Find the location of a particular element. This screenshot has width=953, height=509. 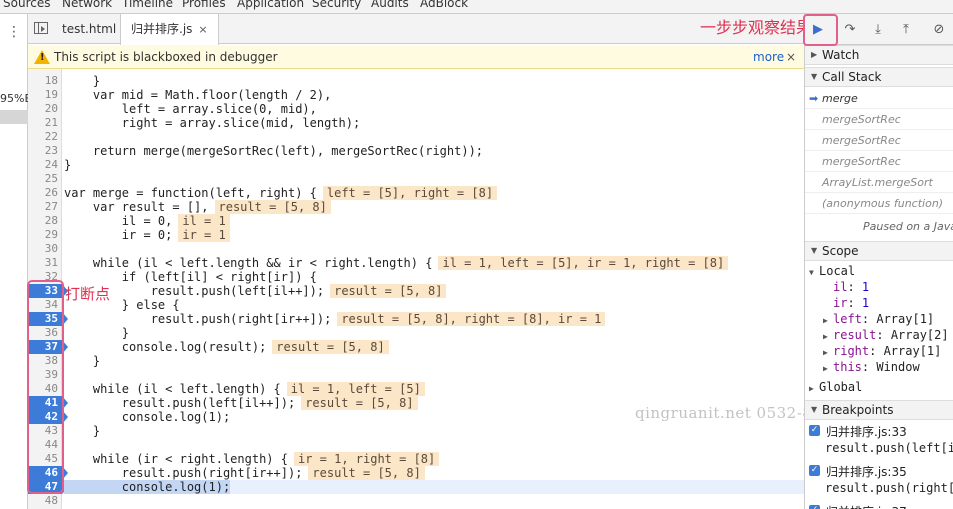

menu-item: Sources is located at coordinates (26, 4).